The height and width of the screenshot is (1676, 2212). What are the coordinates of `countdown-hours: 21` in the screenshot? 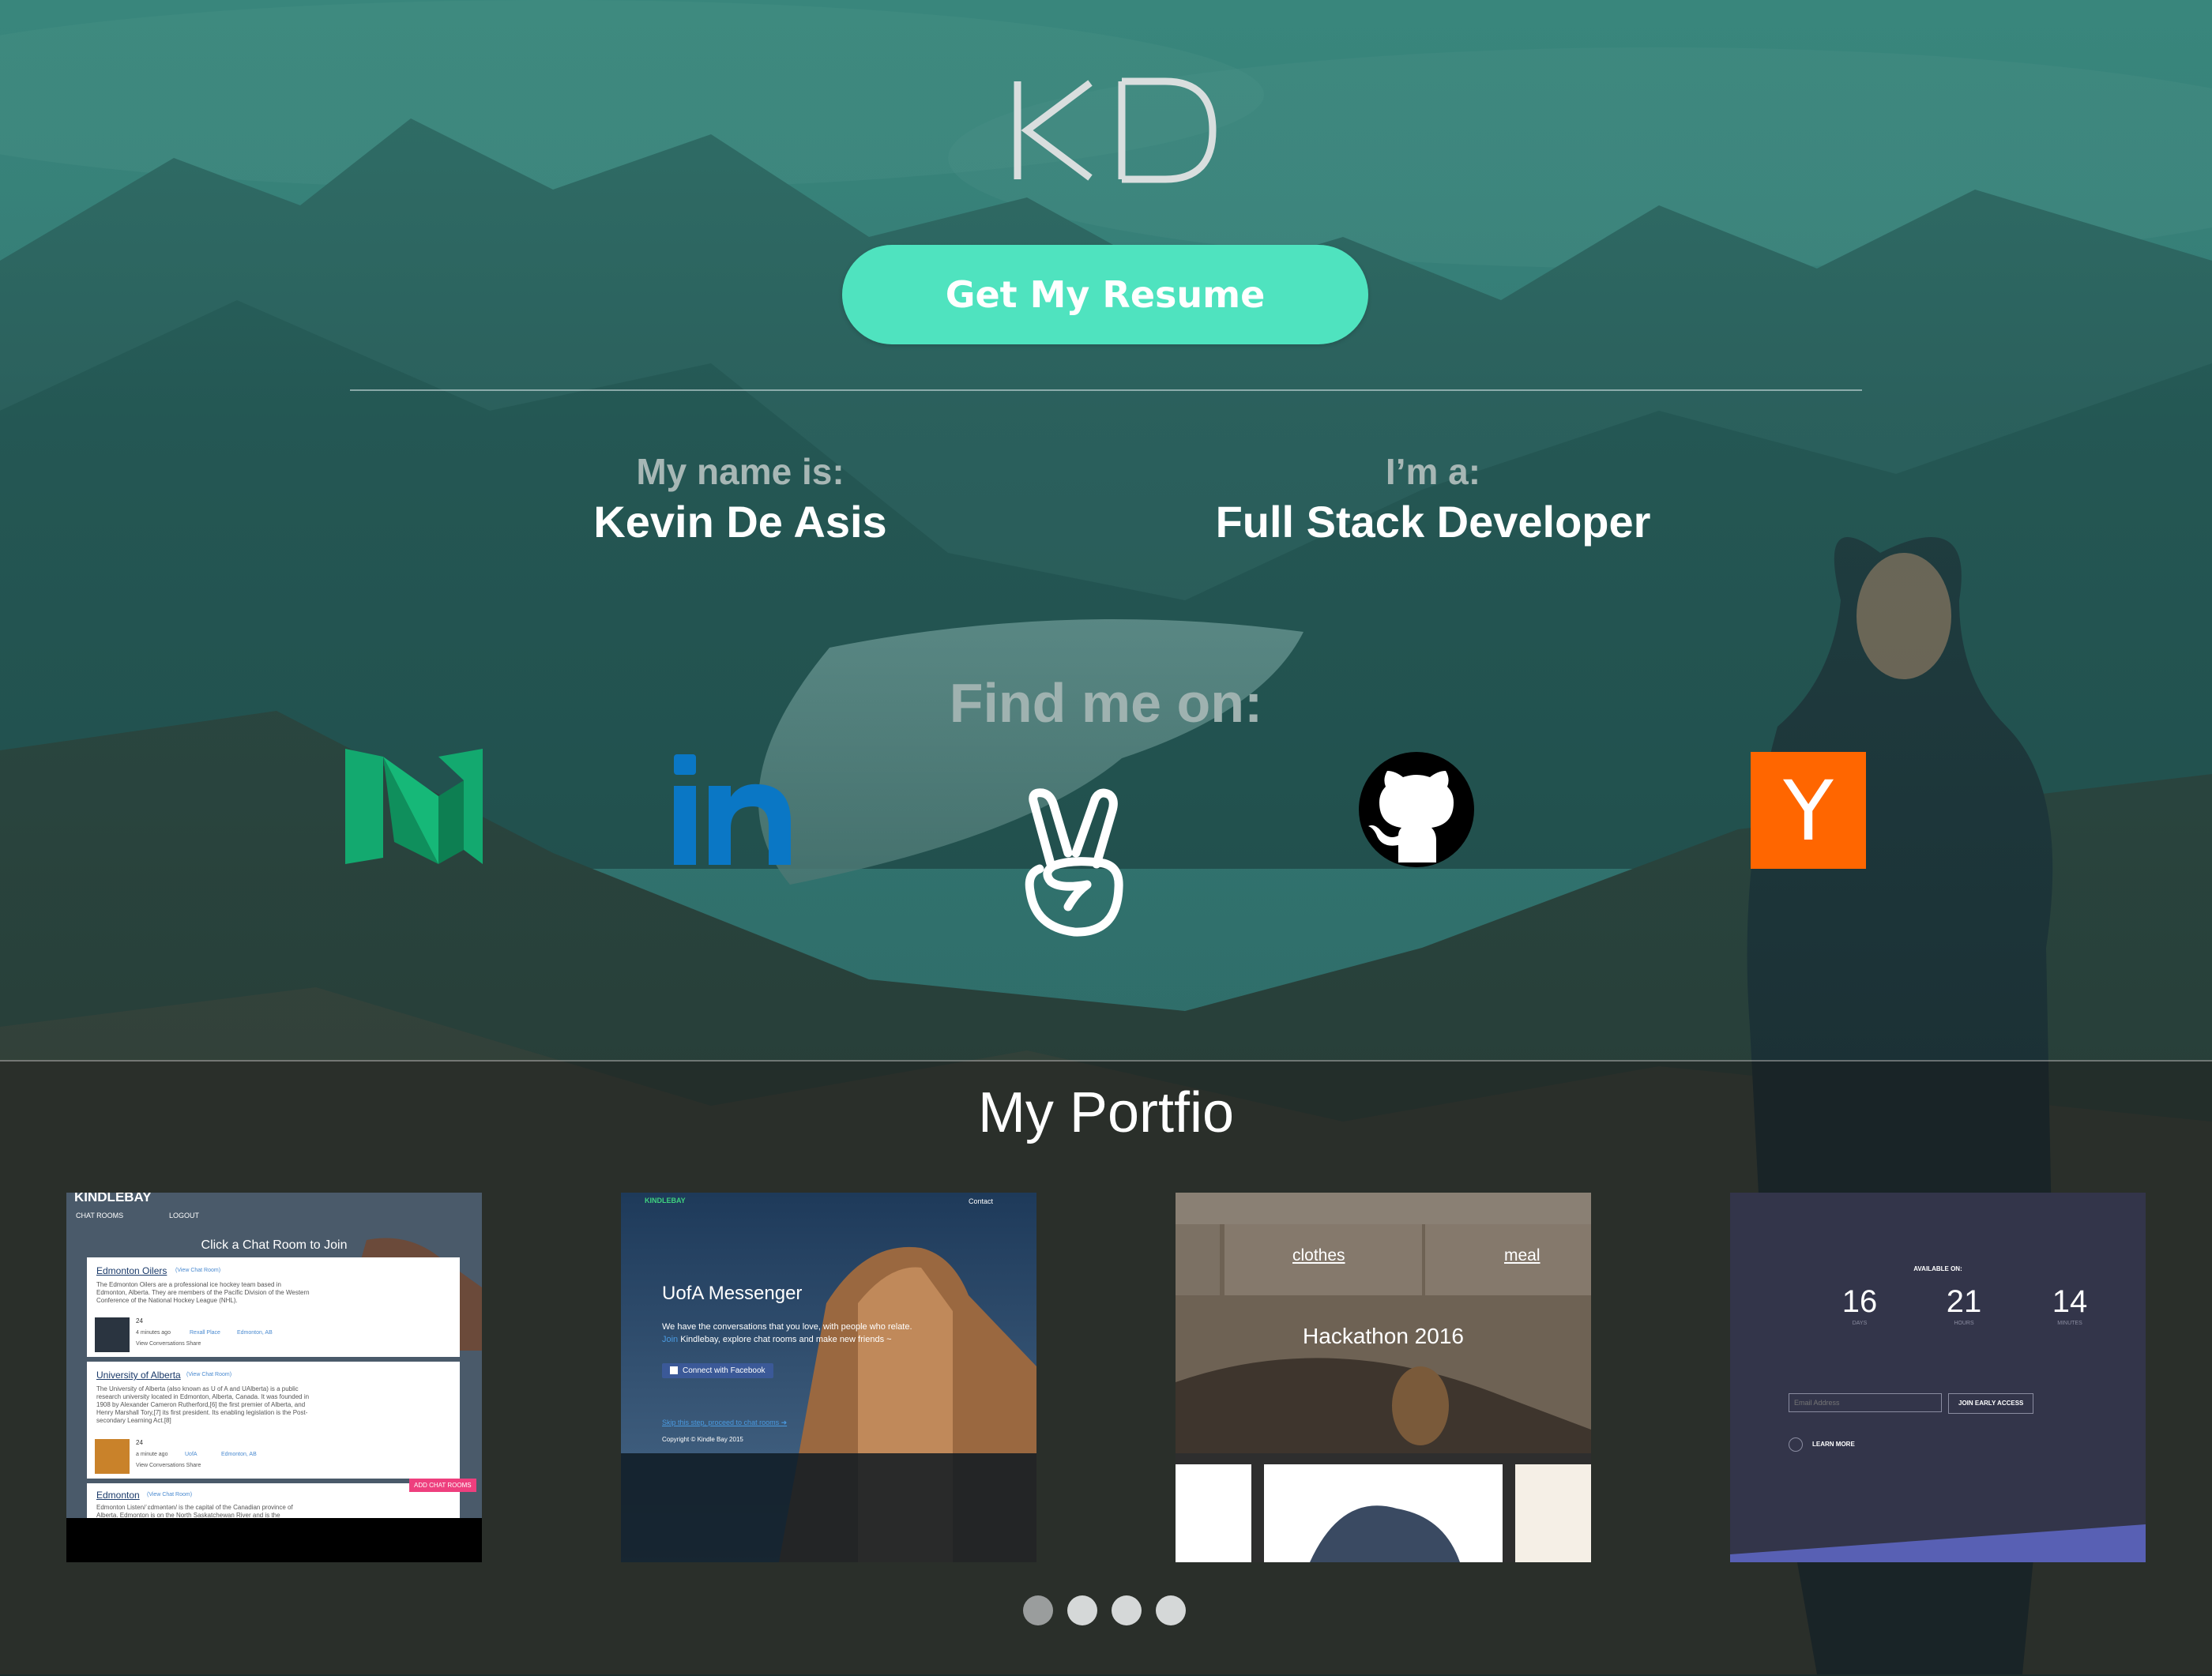 It's located at (1964, 1301).